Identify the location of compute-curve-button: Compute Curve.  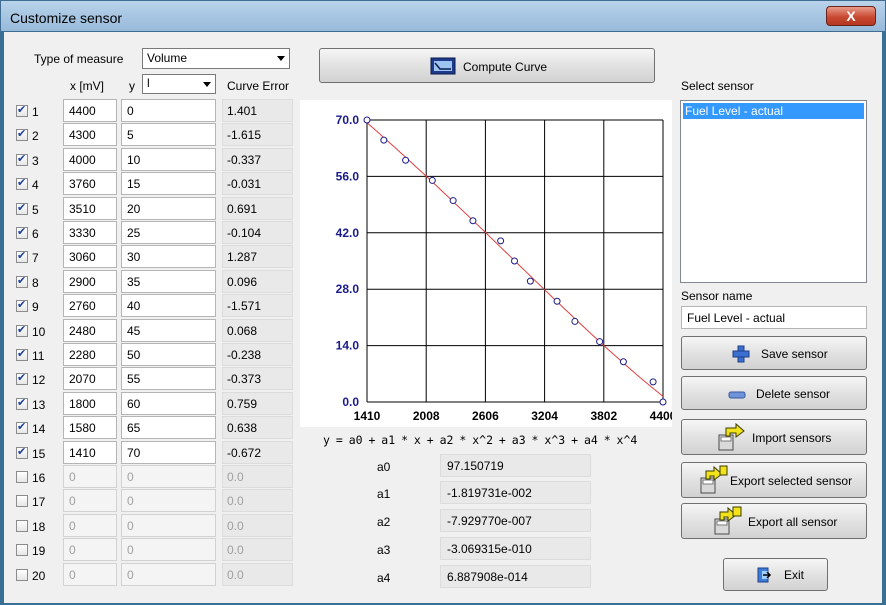
(487, 65).